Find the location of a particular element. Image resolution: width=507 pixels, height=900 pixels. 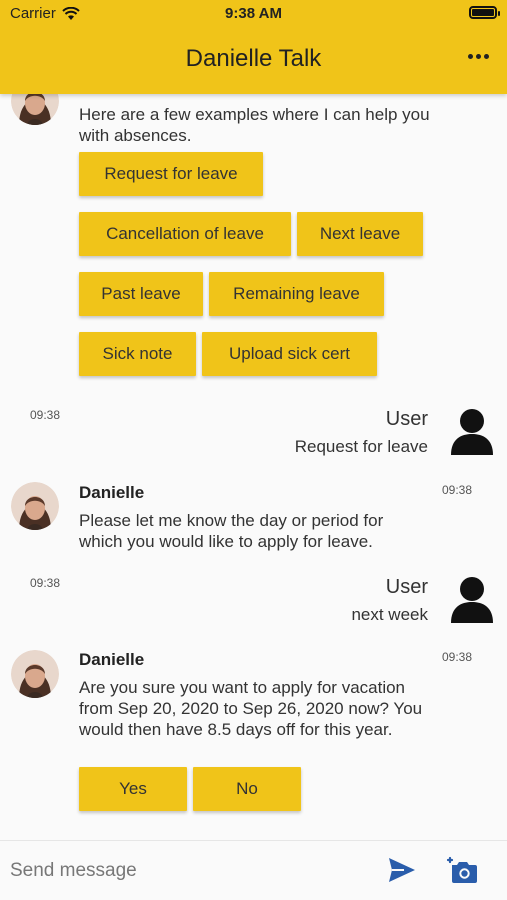

option-remaining-leave: Remaining leave is located at coordinates (296, 294).